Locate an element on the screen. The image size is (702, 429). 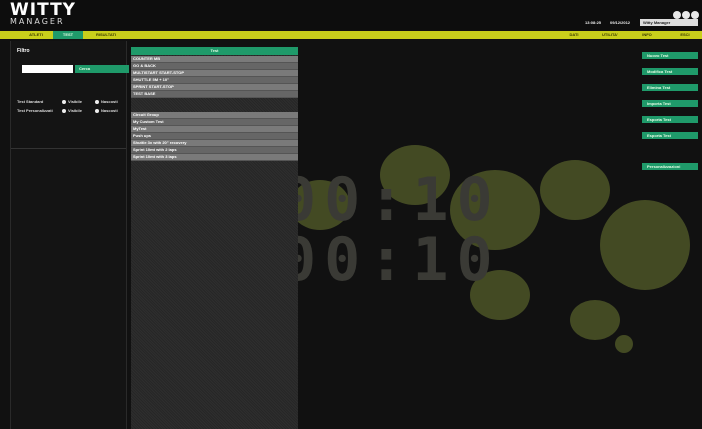
list-item: MULTISTART START-STOP is located at coordinates (214, 73).